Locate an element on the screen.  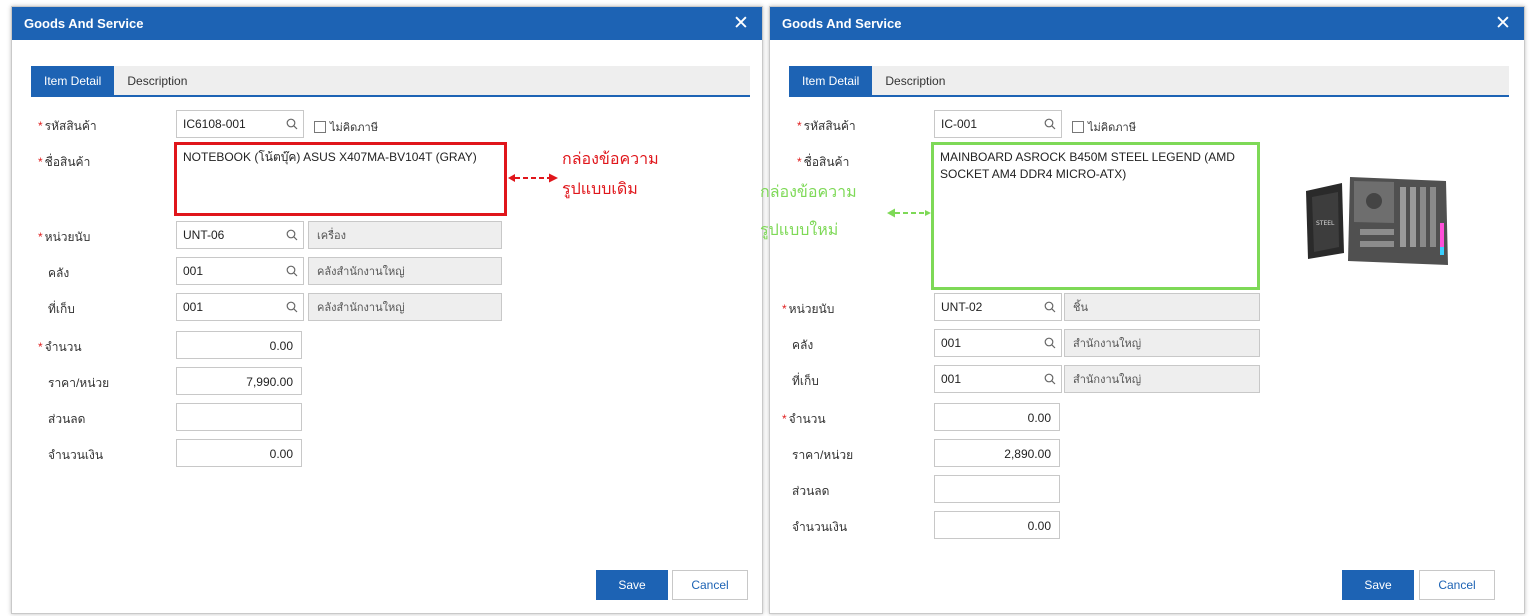
unit-input: UNT-02 is located at coordinates (998, 307).